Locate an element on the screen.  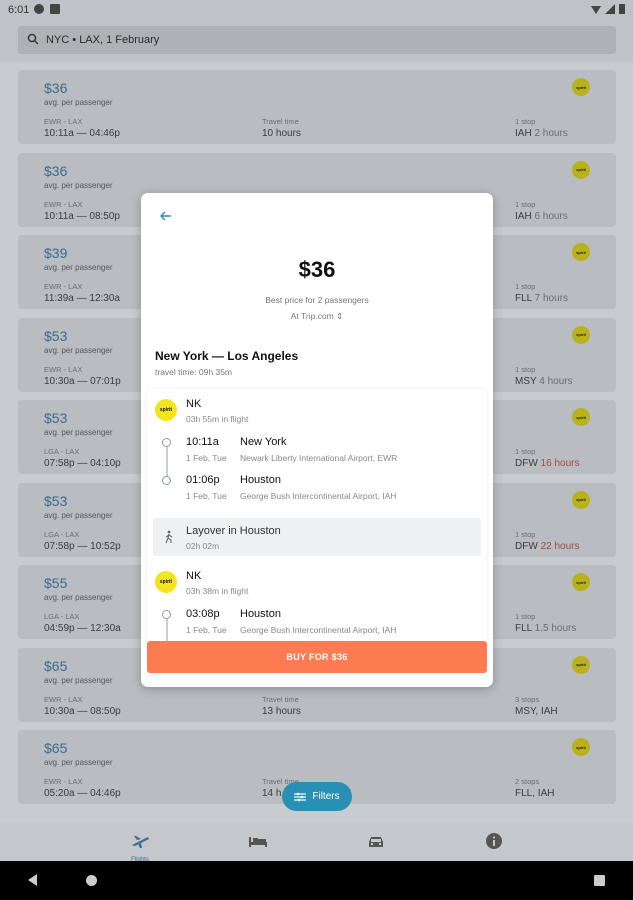
bottom-nav: Flights is located at coordinates (316, 843).